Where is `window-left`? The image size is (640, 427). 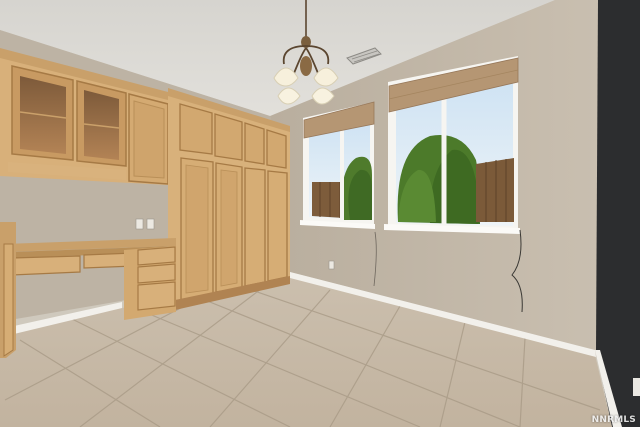
window-left is located at coordinates (337, 165).